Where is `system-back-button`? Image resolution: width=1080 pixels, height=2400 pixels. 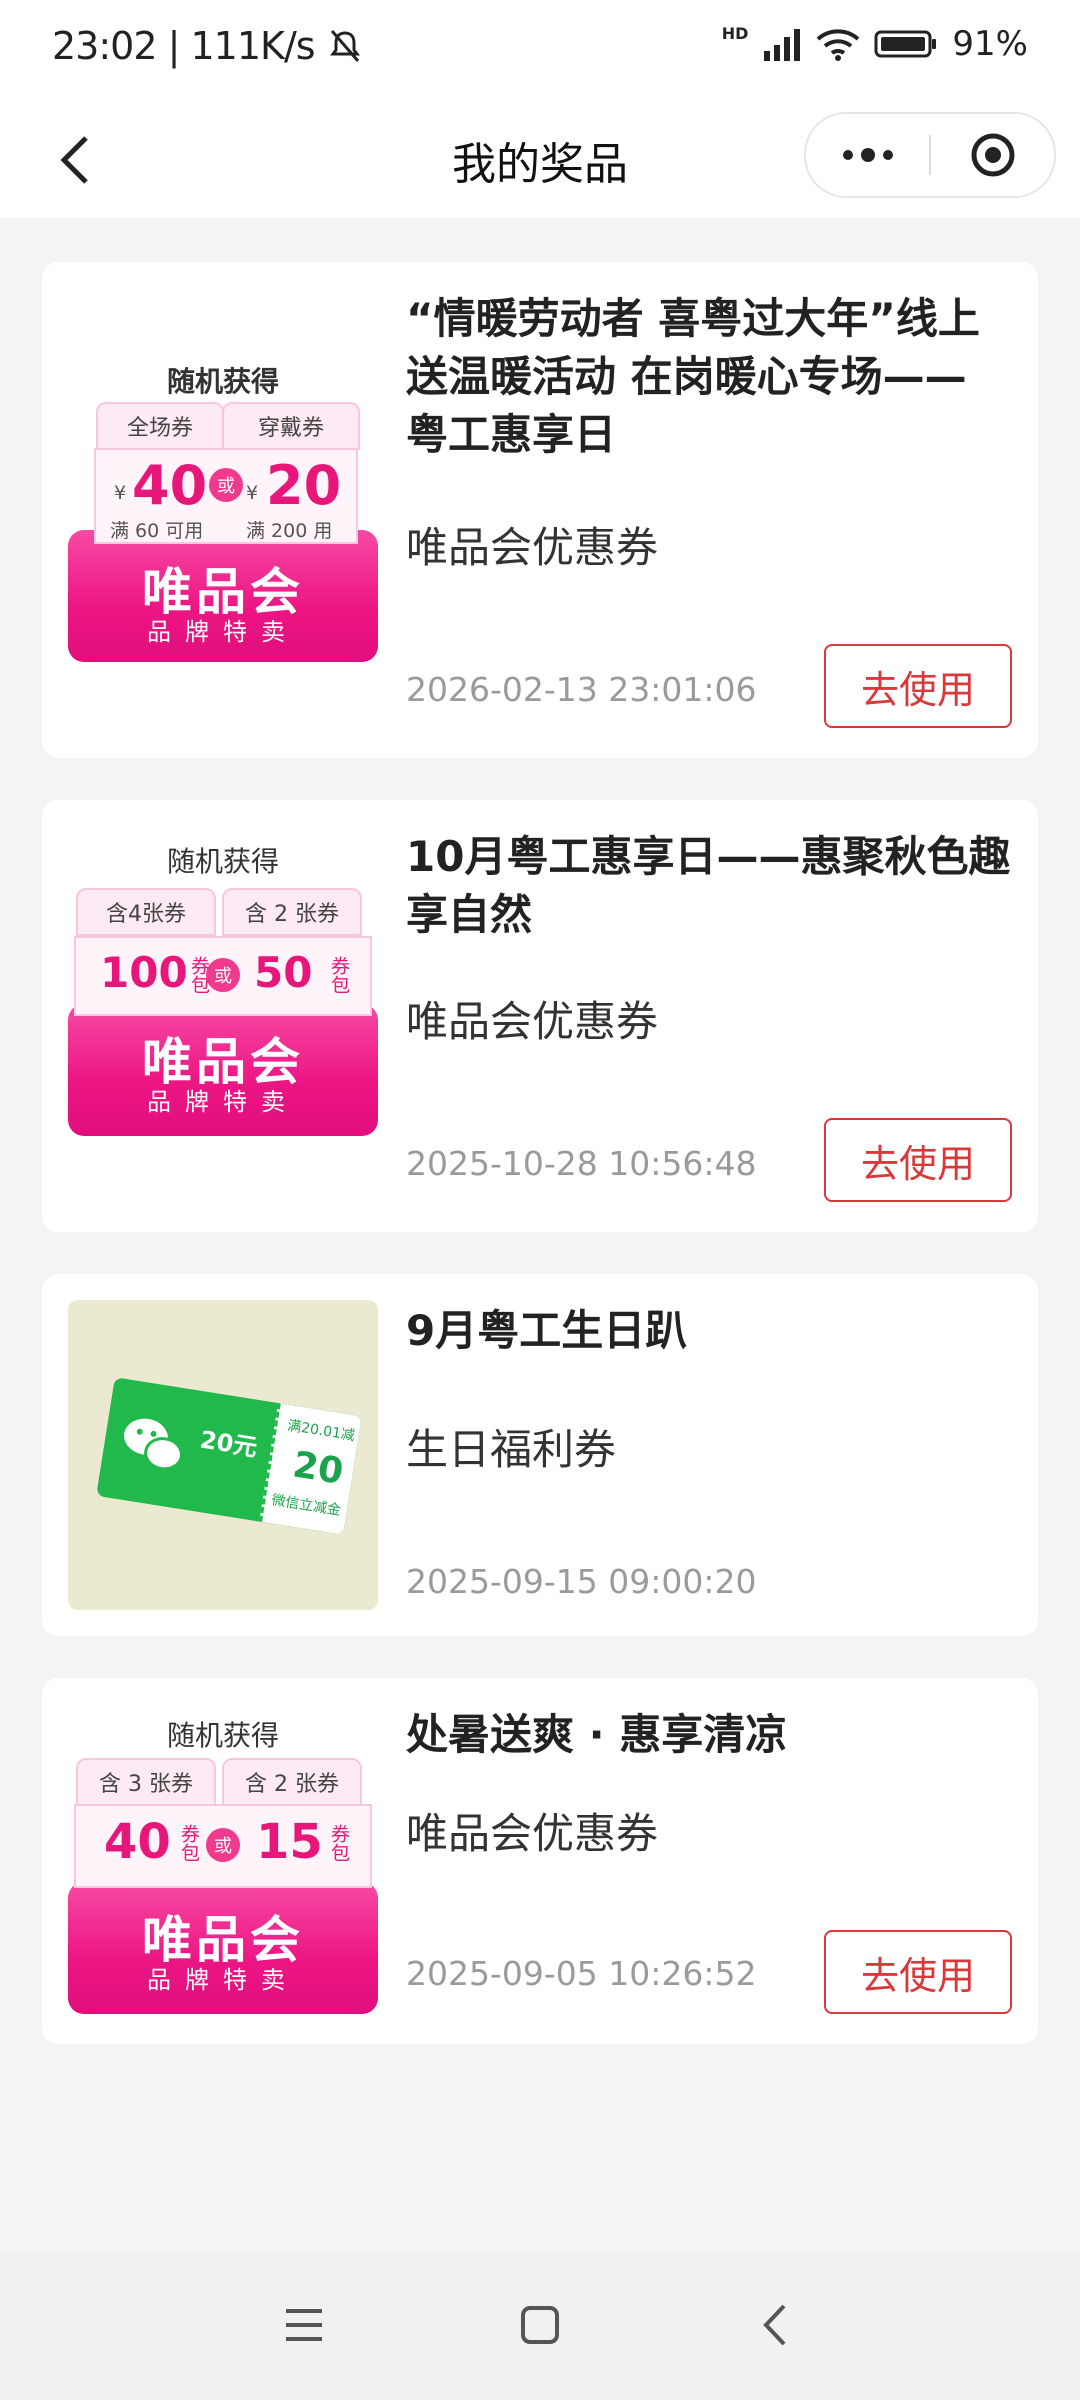
system-back-button is located at coordinates (775, 2325).